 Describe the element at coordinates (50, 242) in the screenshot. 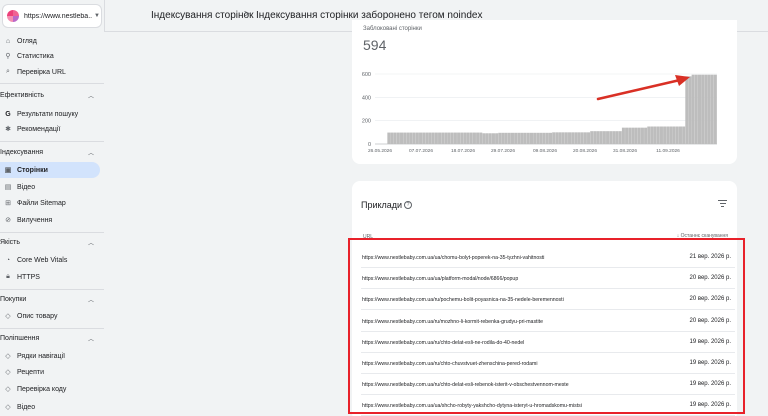

I see `section-quality-toggle: Якість ︿` at that location.